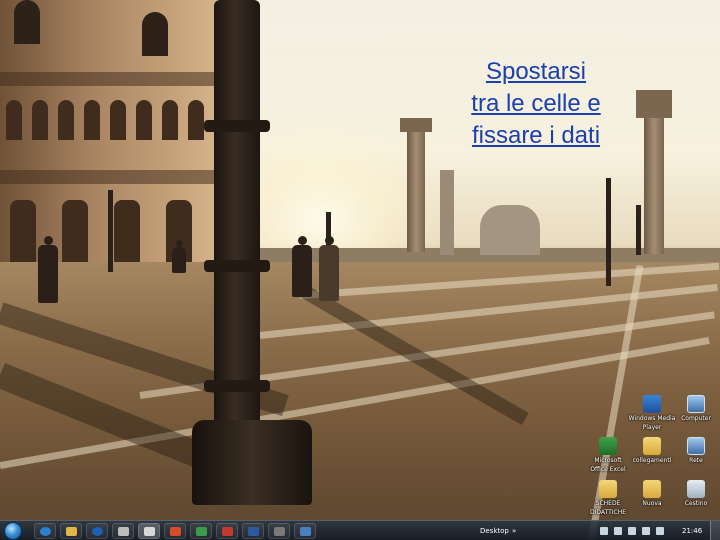  I want to click on internet-explorer-icon, so click(45, 531).